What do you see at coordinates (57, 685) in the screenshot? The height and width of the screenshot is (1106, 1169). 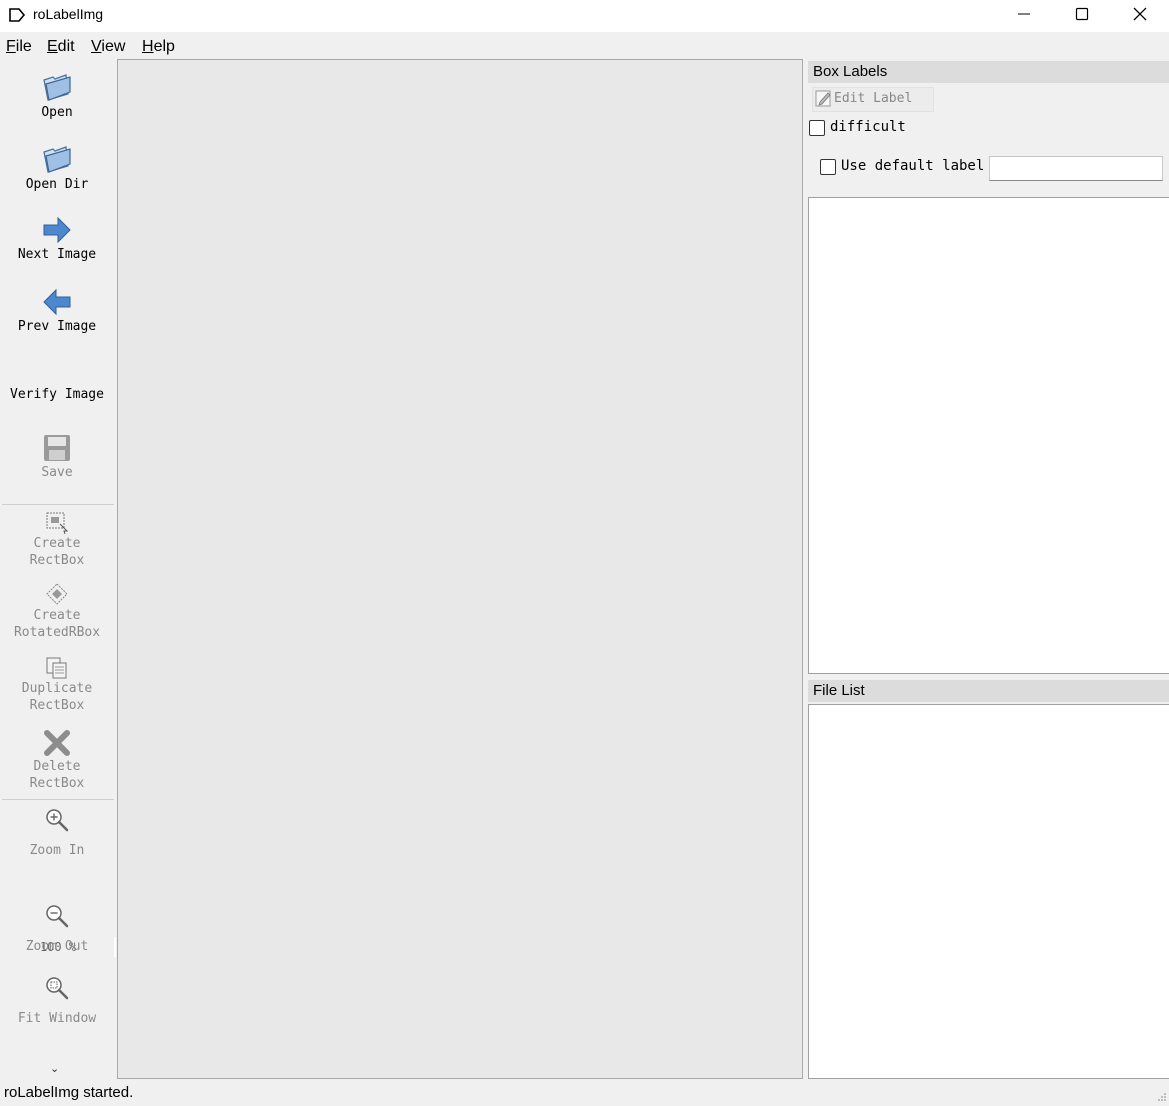 I see `duplicate-rectbox-button: Duplicate RectBox` at bounding box center [57, 685].